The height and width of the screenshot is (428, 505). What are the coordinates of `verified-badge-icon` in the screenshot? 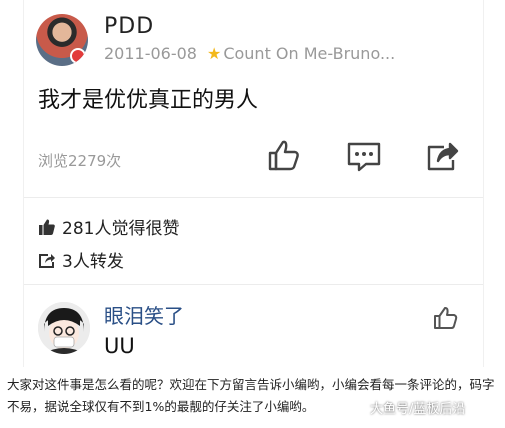 It's located at (78, 56).